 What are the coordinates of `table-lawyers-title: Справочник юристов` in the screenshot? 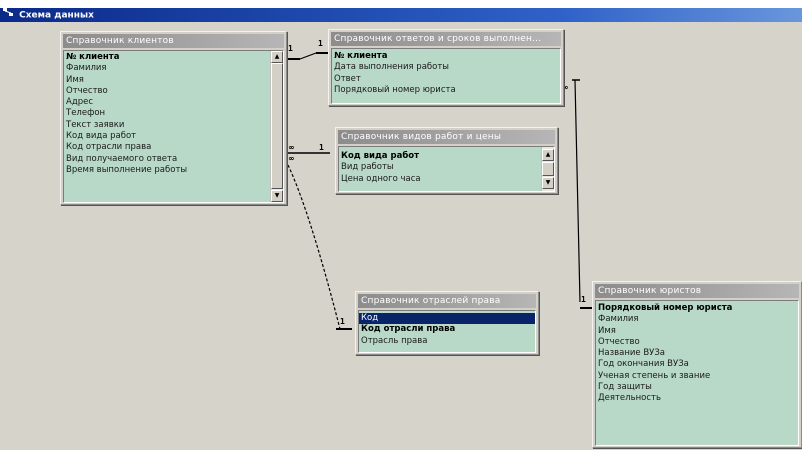 It's located at (697, 291).